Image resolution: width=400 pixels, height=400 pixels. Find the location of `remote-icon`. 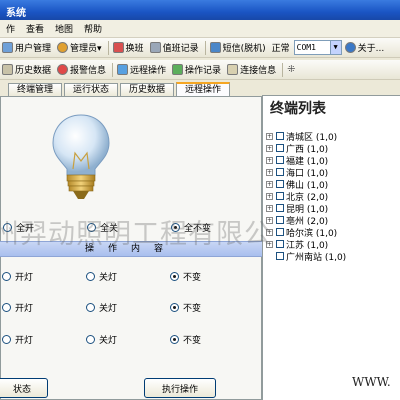

remote-icon is located at coordinates (123, 69).